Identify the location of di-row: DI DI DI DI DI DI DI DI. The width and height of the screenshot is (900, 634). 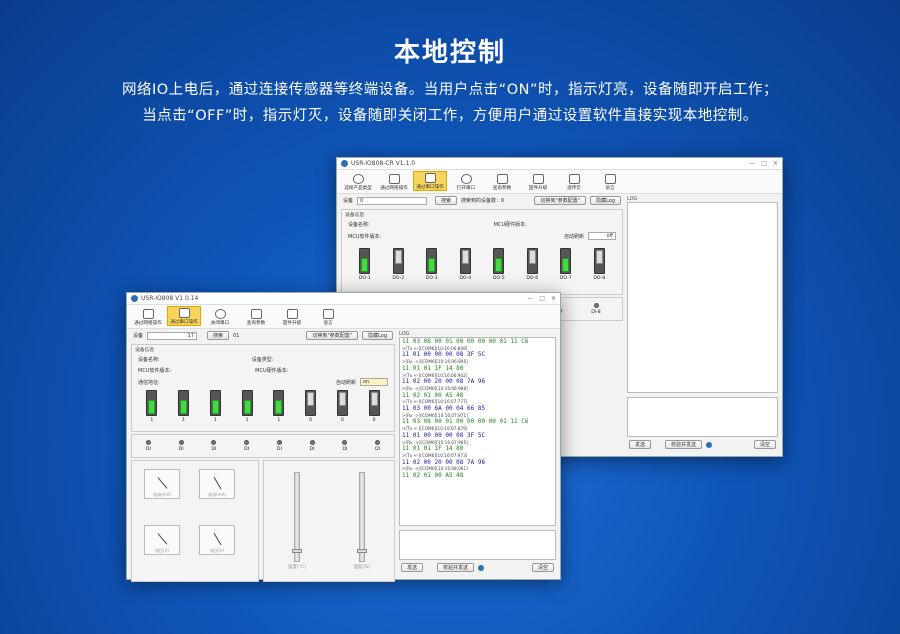
(263, 446).